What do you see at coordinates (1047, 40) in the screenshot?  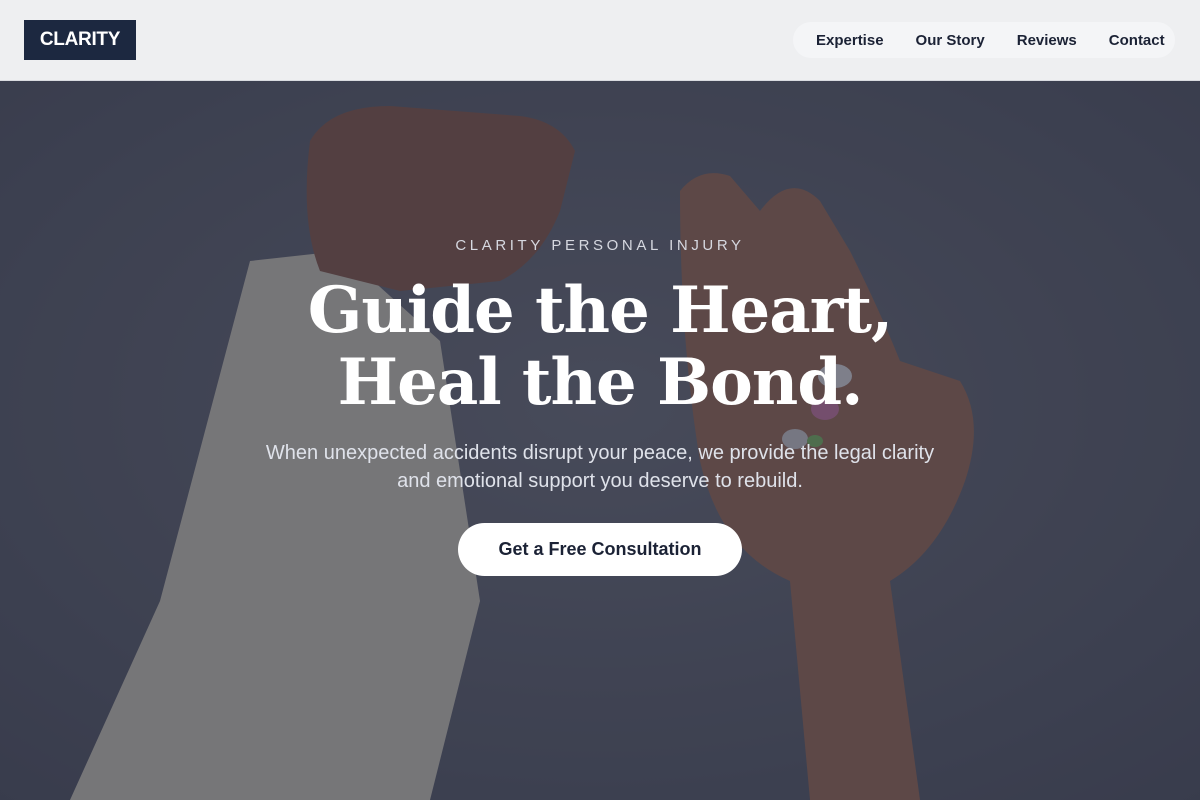 I see `nav-link-reviews: Reviews` at bounding box center [1047, 40].